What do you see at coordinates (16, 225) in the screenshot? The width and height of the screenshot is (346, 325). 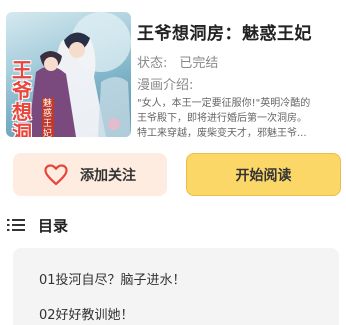 I see `list-icon` at bounding box center [16, 225].